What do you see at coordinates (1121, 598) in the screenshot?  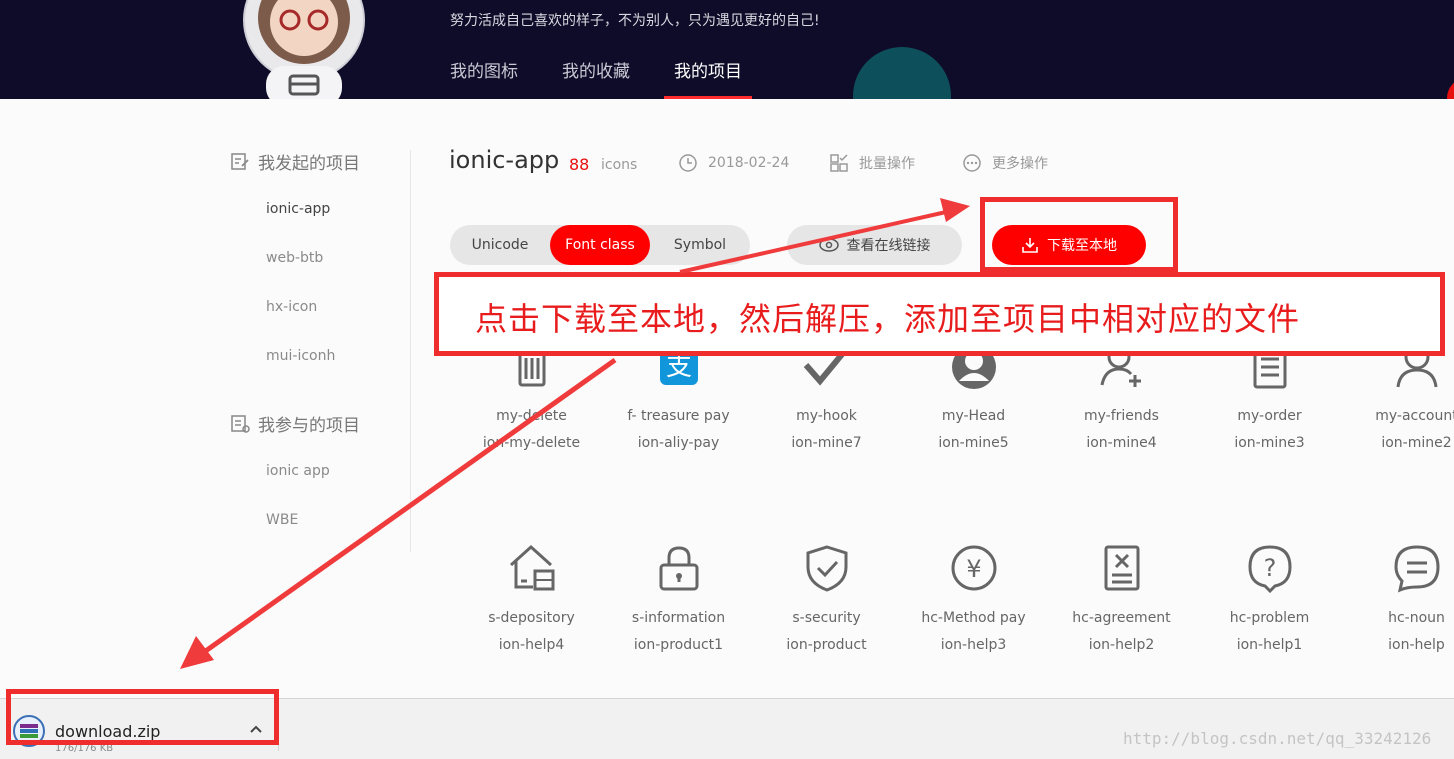 I see `icon-card-hc-agreement: hc-agreement ion-help2` at bounding box center [1121, 598].